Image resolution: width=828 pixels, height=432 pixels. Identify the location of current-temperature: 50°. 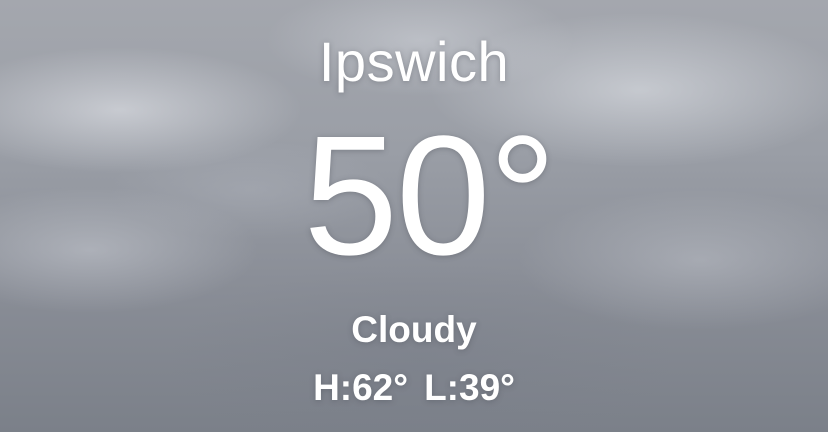
(429, 196).